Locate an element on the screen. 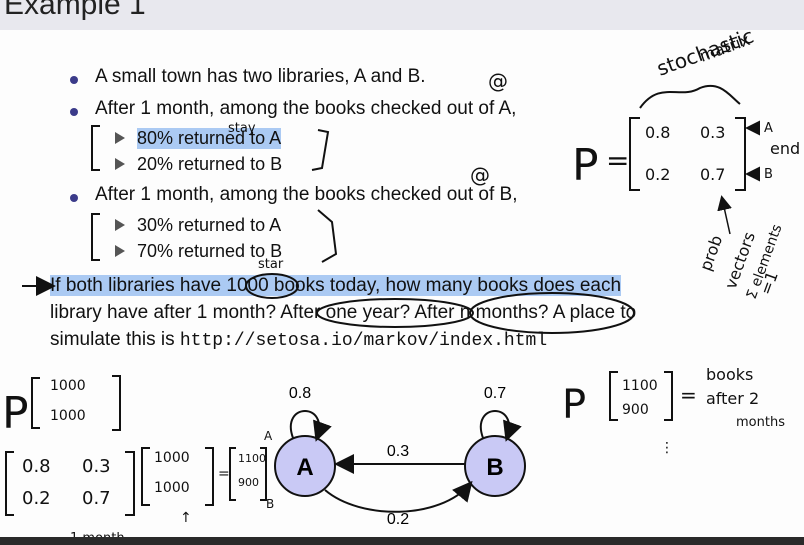 This screenshot has width=804, height=545. edge-a-to-b is located at coordinates (398, 496).